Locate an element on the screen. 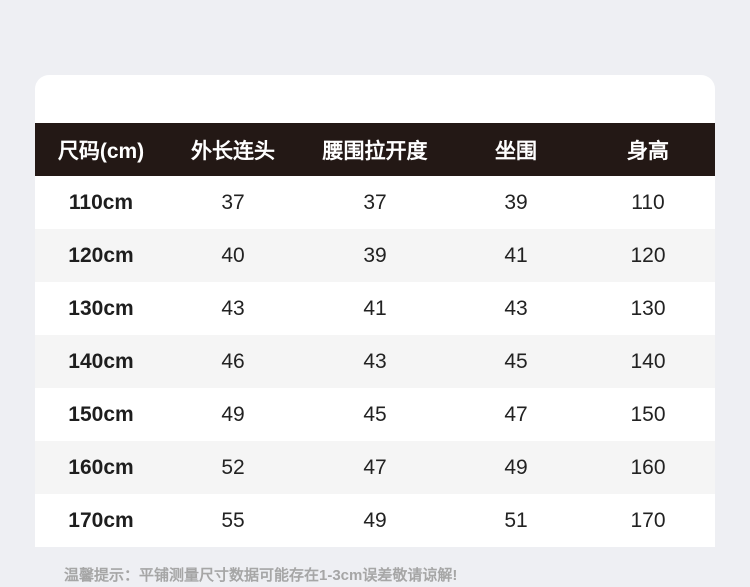 The height and width of the screenshot is (587, 750). header-waist-stretch: 腰围拉开度 is located at coordinates (375, 151).